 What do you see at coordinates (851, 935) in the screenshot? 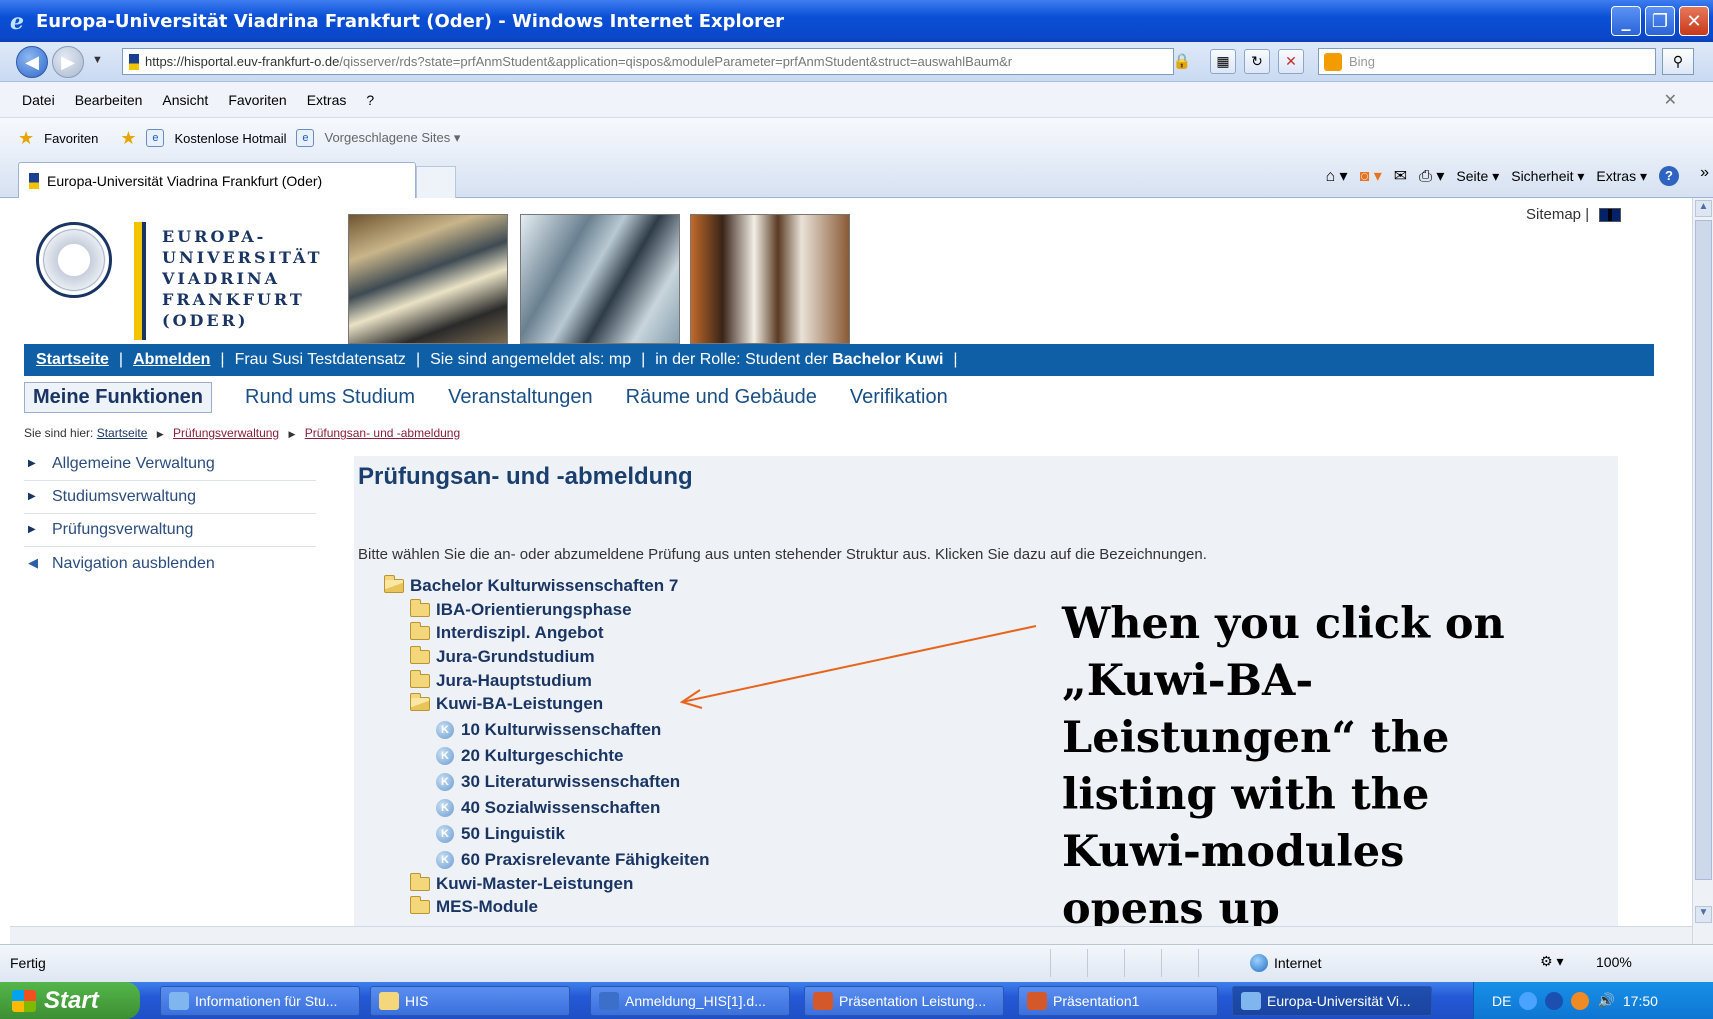
I see `horizontal-scrollbar` at bounding box center [851, 935].